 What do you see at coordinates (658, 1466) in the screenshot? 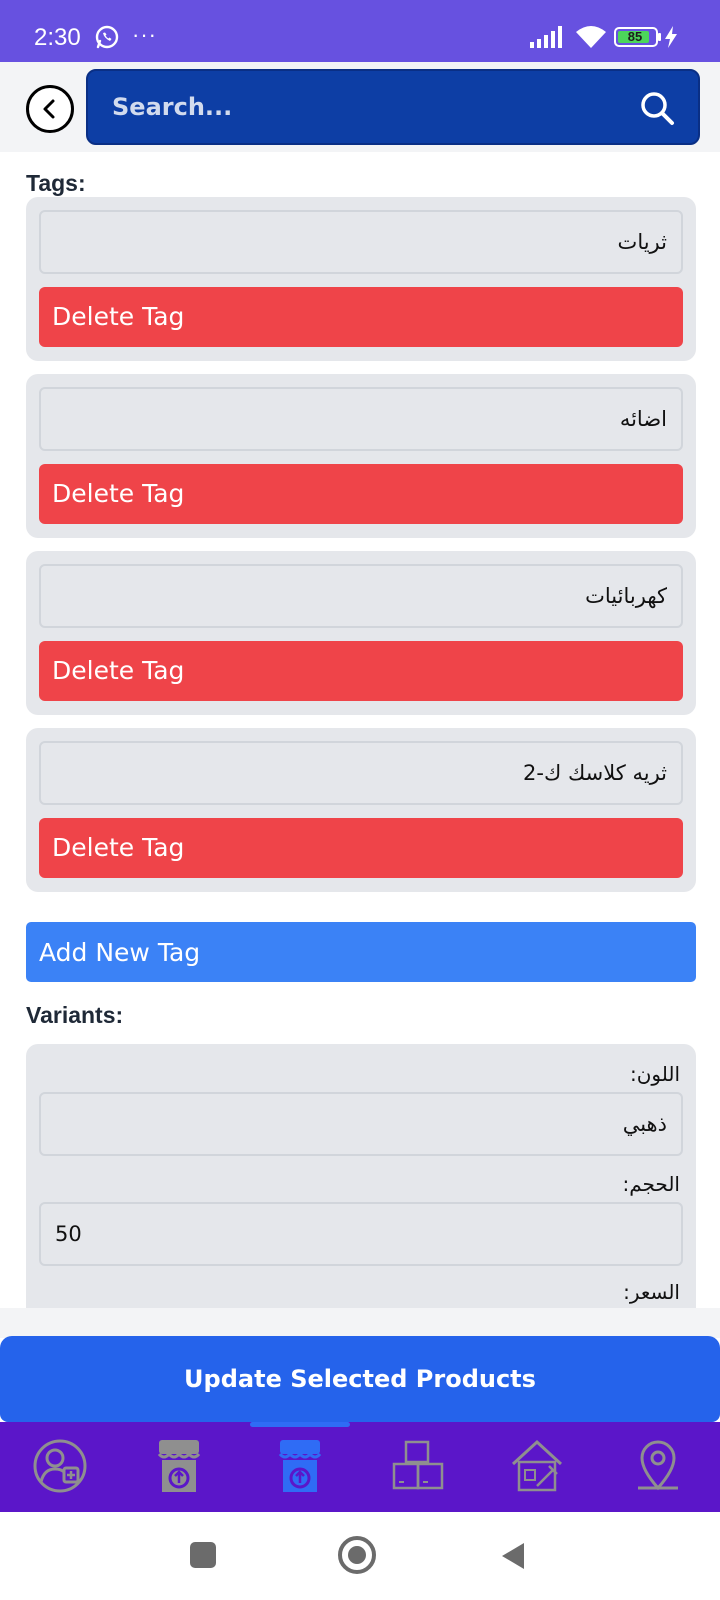
I see `location-pin-icon` at bounding box center [658, 1466].